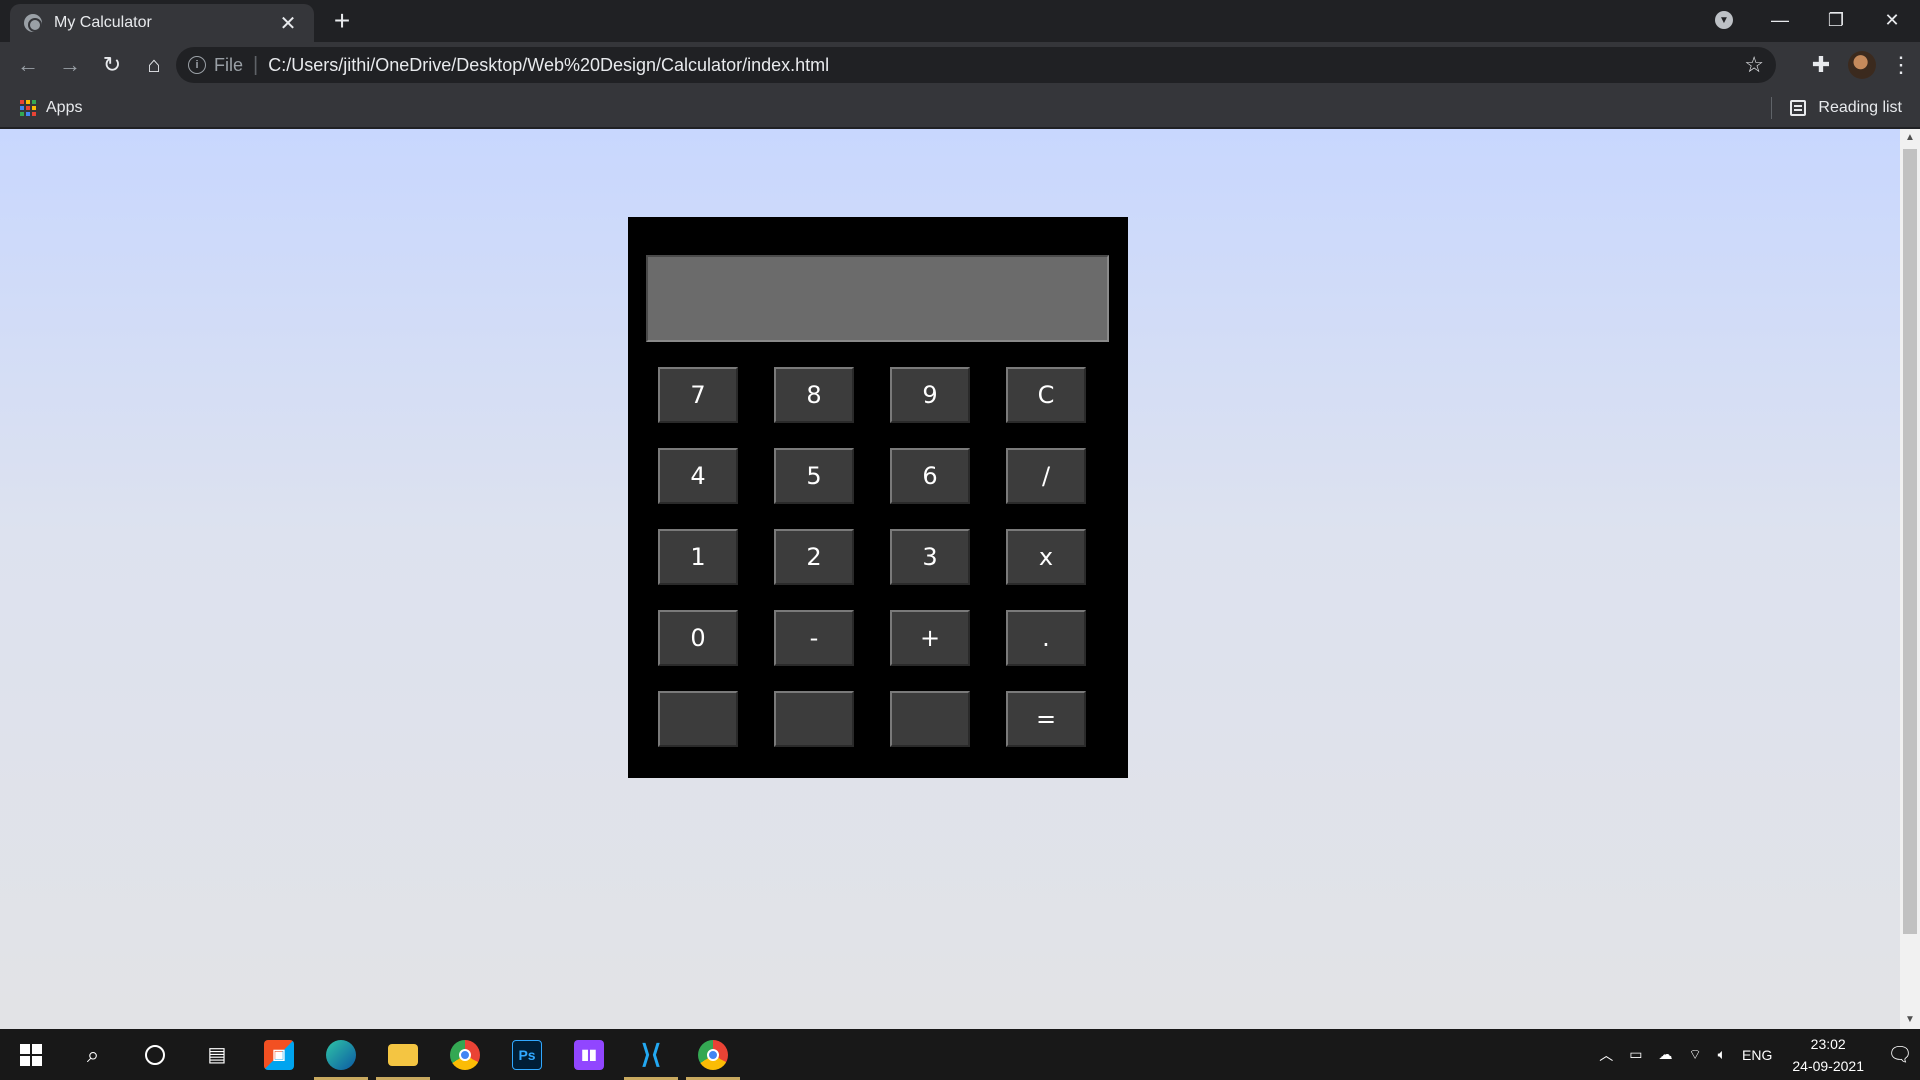  I want to click on forward-arrow-icon: →, so click(70, 65).